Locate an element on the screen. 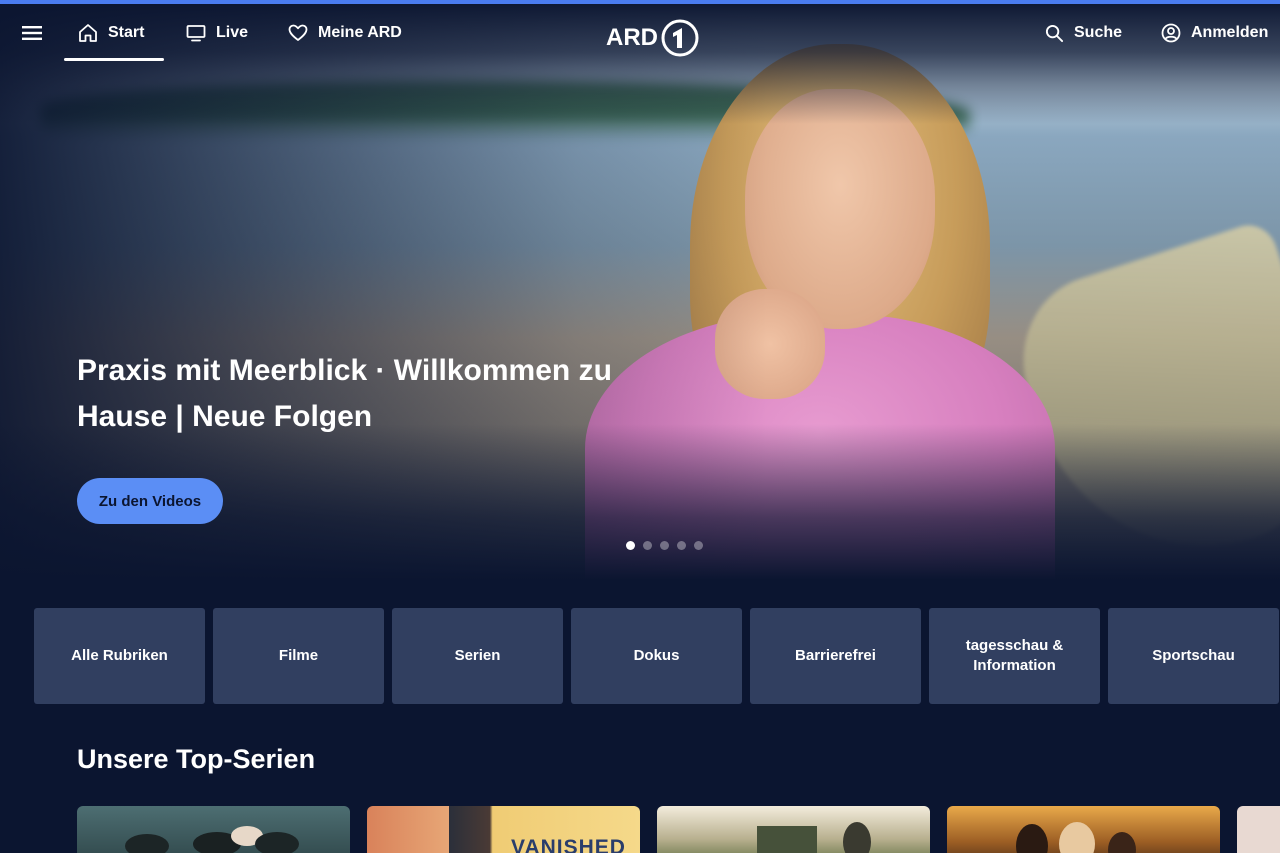 This screenshot has width=1280, height=853. login-button: Anmelden is located at coordinates (1214, 33).